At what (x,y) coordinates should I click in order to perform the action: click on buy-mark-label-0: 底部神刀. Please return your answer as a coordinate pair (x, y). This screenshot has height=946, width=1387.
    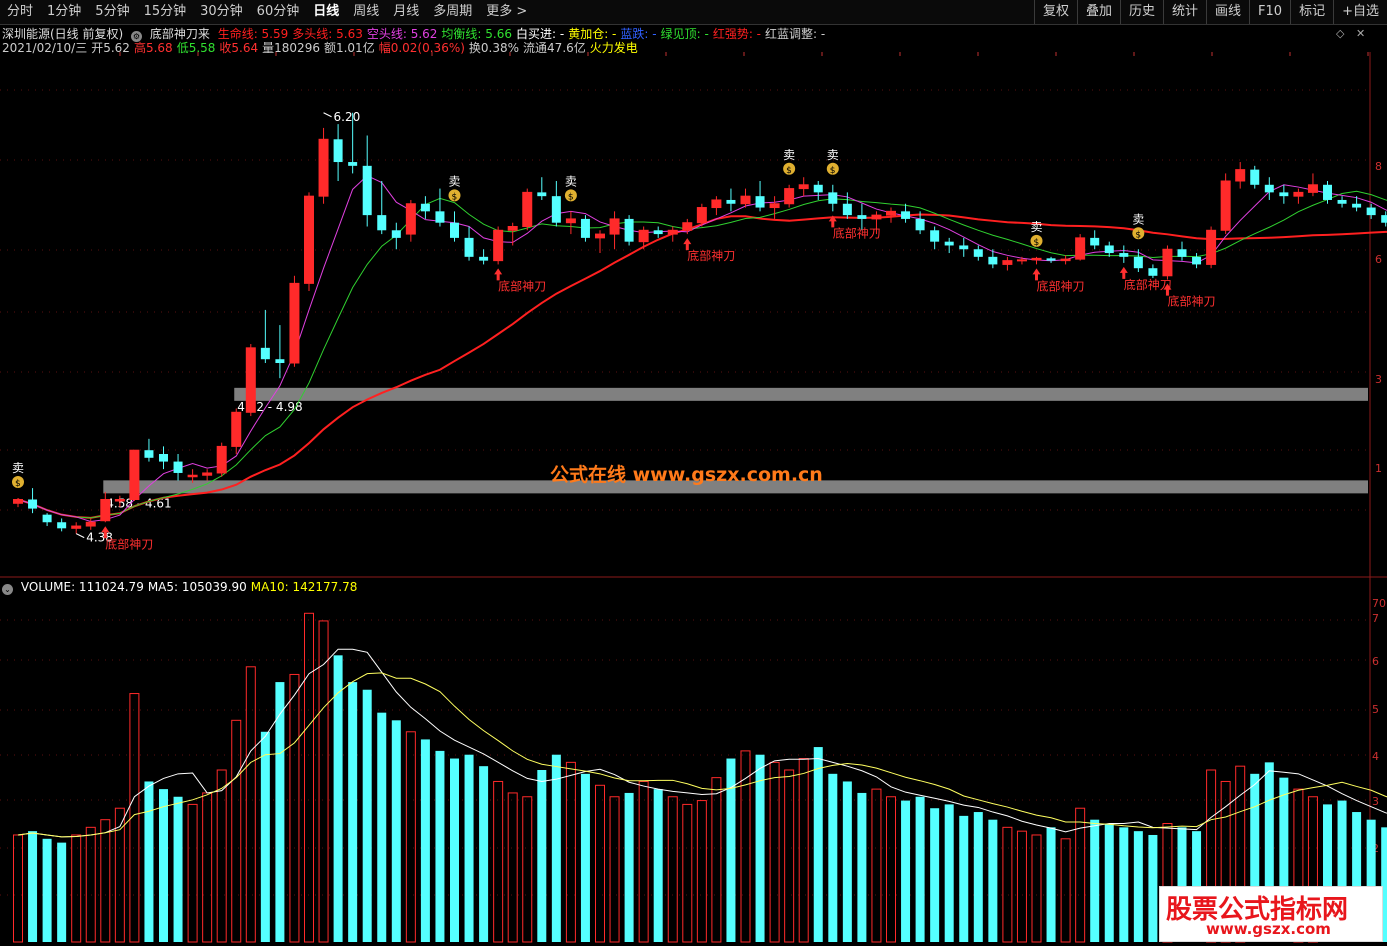
    Looking at the image, I should click on (129, 543).